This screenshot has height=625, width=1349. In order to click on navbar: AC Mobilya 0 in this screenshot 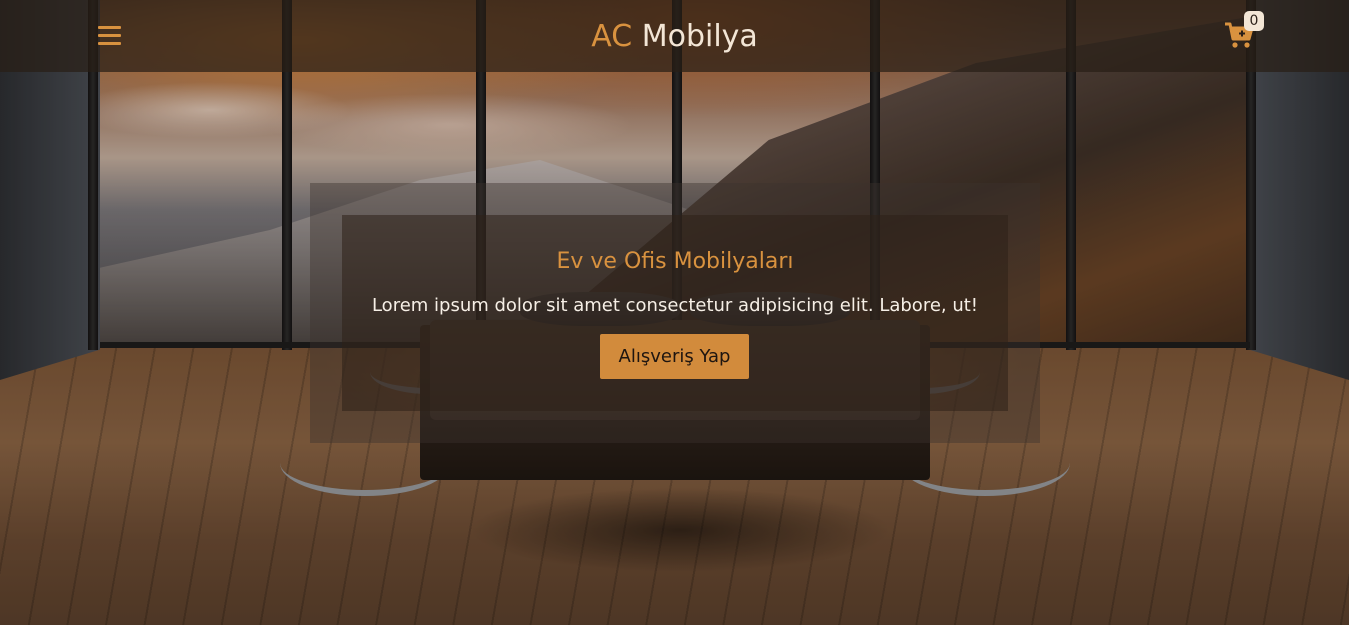, I will do `click(674, 36)`.